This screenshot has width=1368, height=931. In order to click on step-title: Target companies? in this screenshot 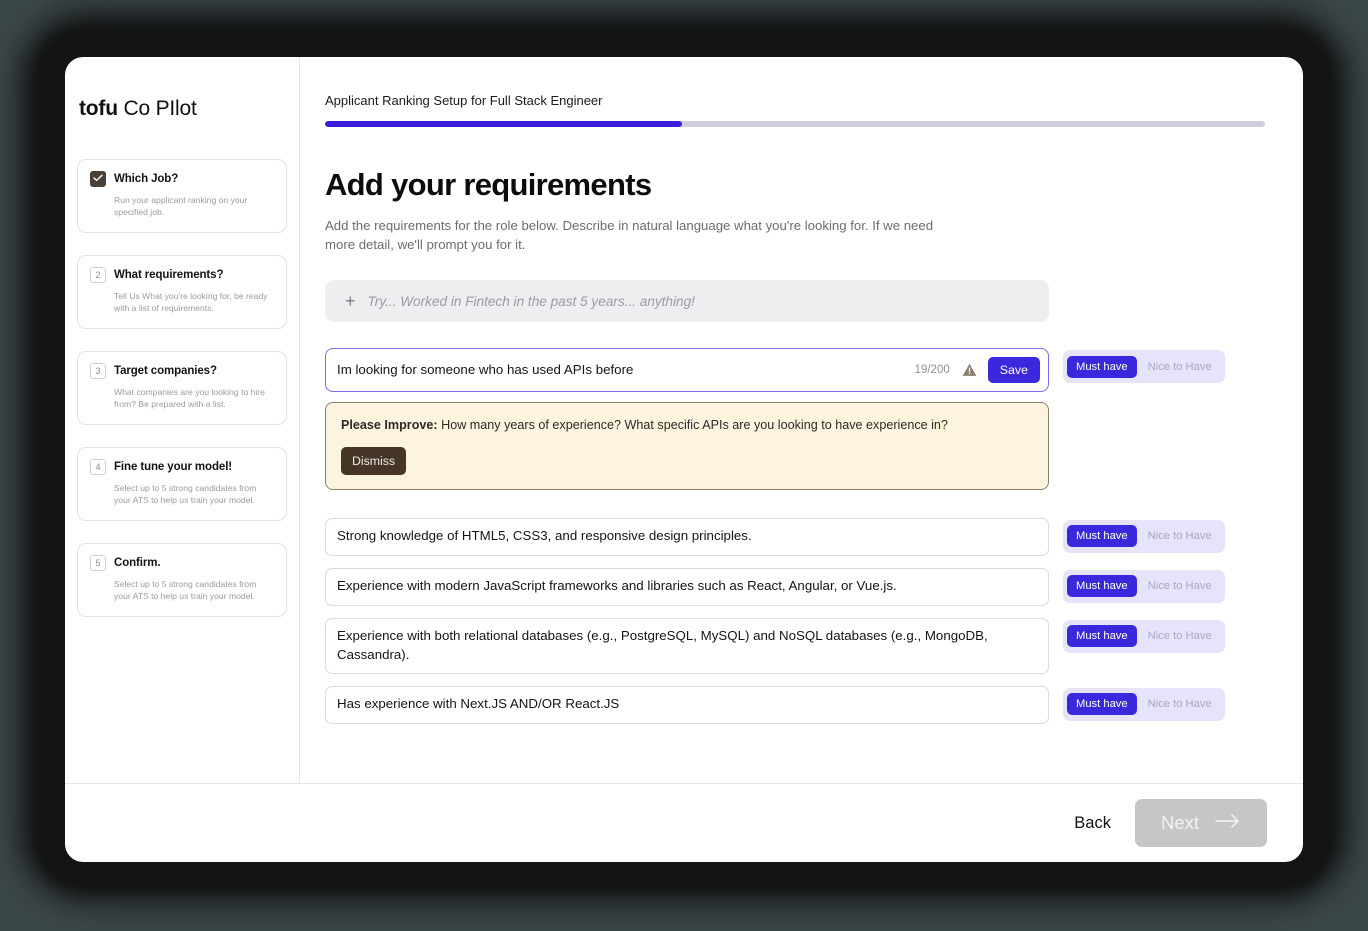, I will do `click(165, 370)`.